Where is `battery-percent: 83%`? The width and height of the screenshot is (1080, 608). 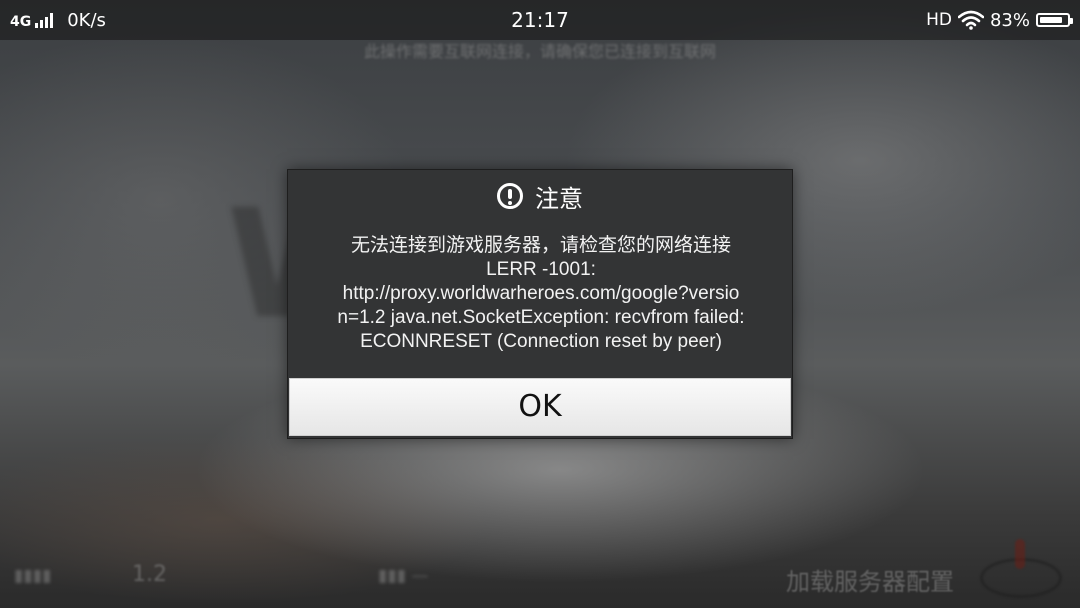
battery-percent: 83% is located at coordinates (1009, 20).